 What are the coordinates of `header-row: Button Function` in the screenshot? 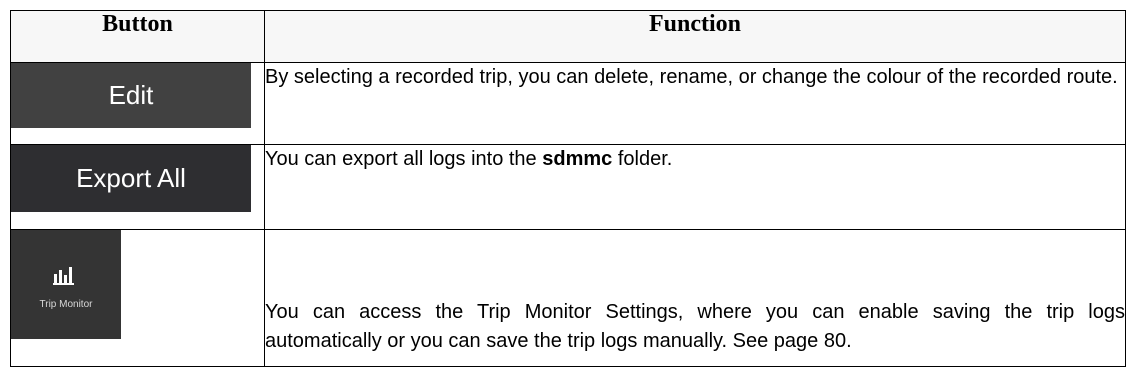 It's located at (568, 36).